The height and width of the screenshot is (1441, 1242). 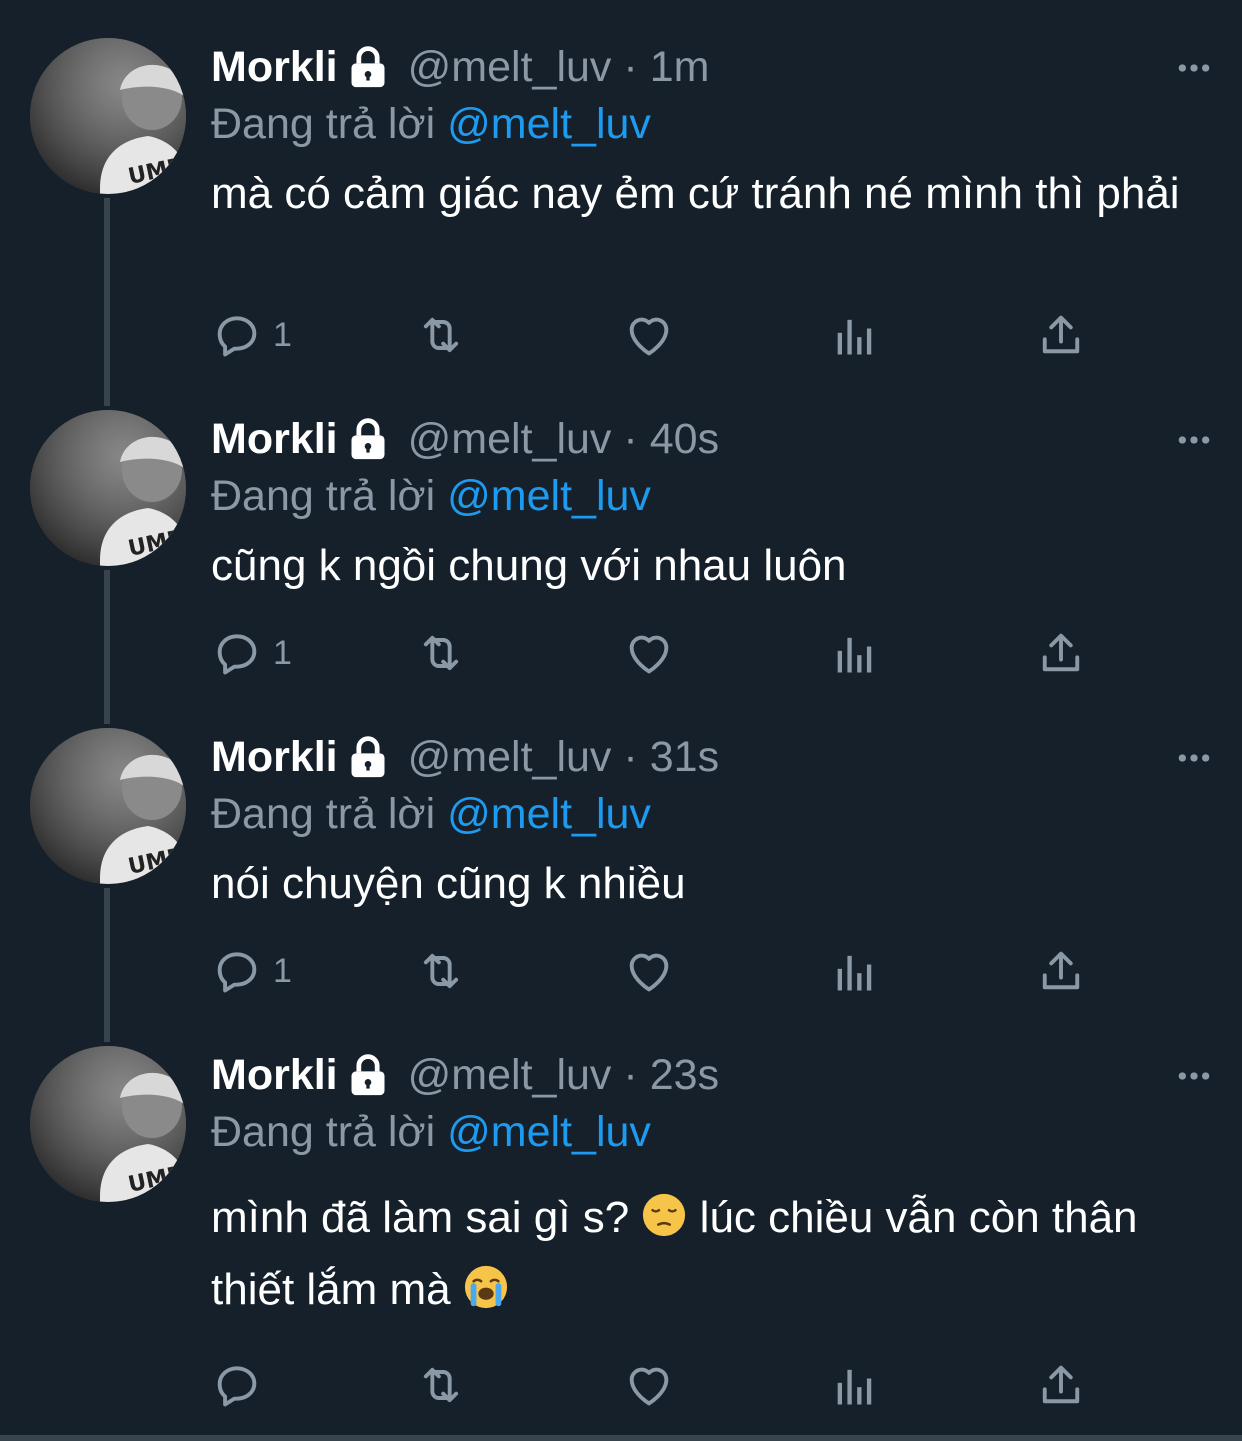 What do you see at coordinates (680, 67) in the screenshot?
I see `timestamp: 1m` at bounding box center [680, 67].